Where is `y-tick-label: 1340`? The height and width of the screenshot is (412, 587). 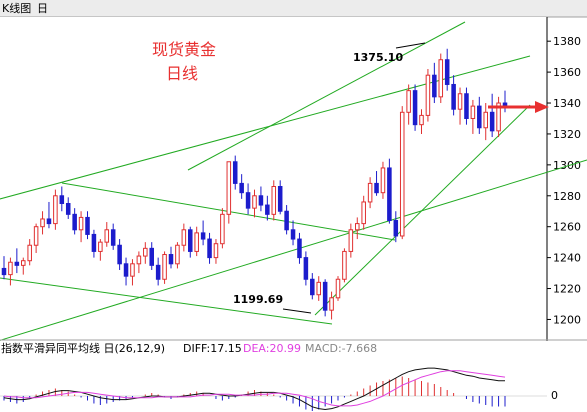
y-tick-label: 1340 is located at coordinates (567, 103).